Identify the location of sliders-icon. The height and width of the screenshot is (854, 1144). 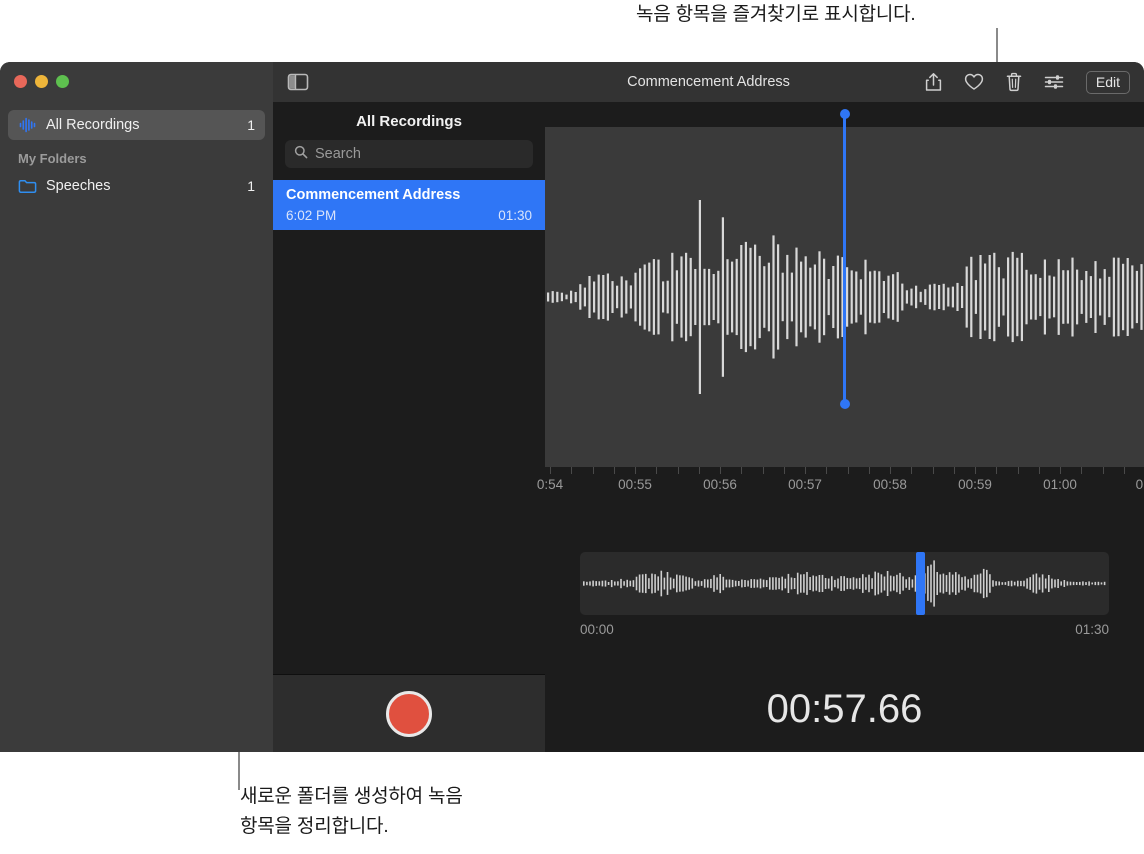
(1054, 82).